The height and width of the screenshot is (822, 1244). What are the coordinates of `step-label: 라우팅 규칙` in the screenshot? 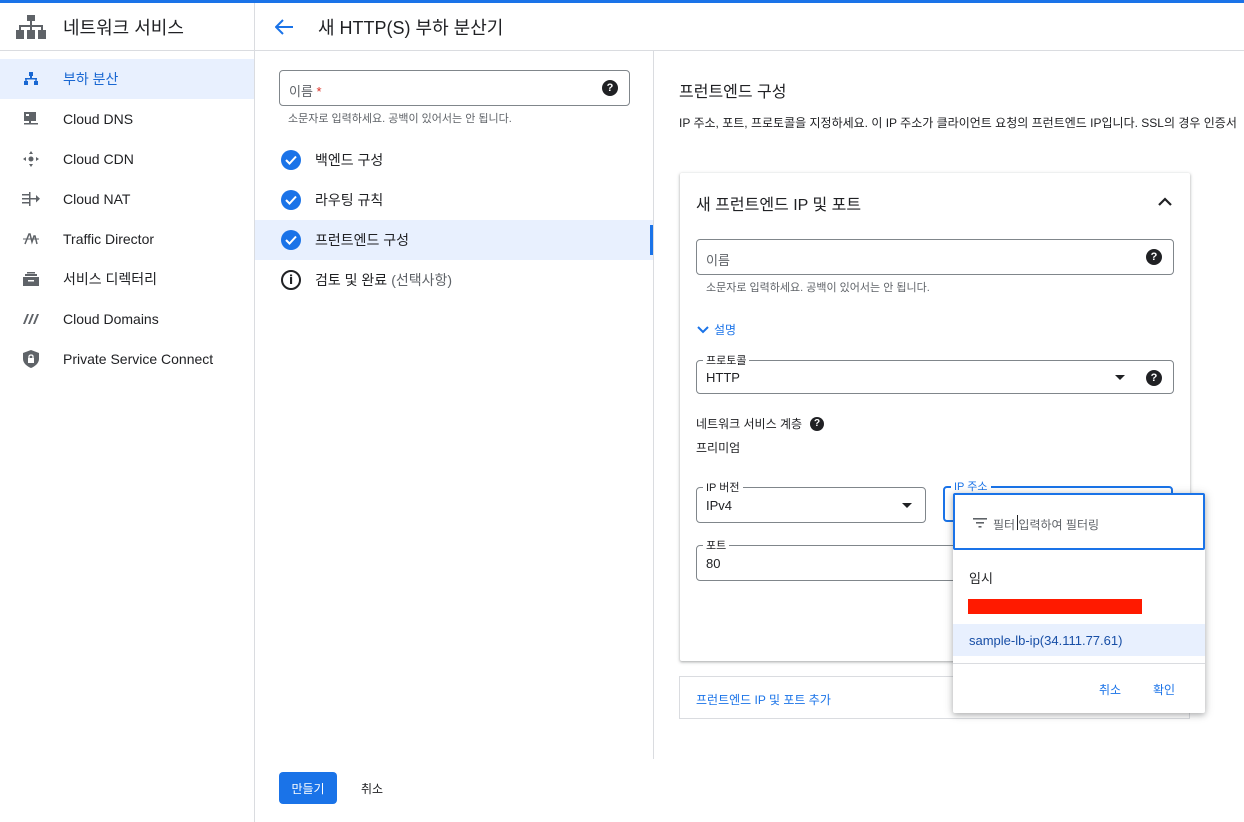 It's located at (349, 200).